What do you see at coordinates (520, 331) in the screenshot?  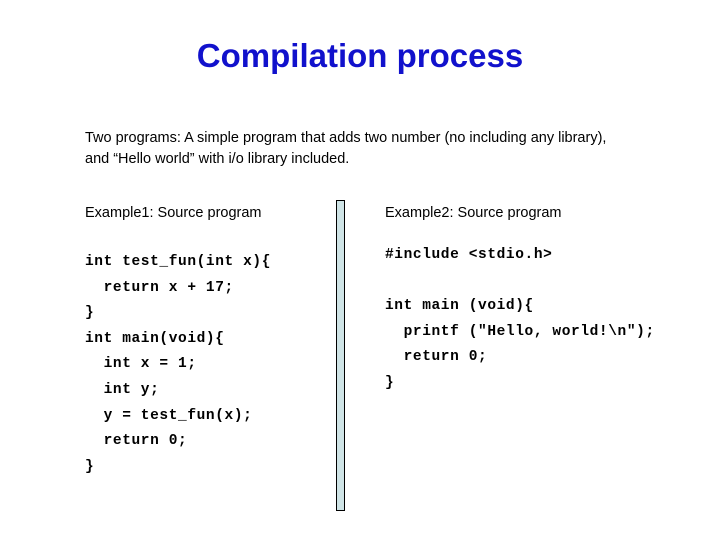 I see `code-line: printf ("Hello, world!\n");` at bounding box center [520, 331].